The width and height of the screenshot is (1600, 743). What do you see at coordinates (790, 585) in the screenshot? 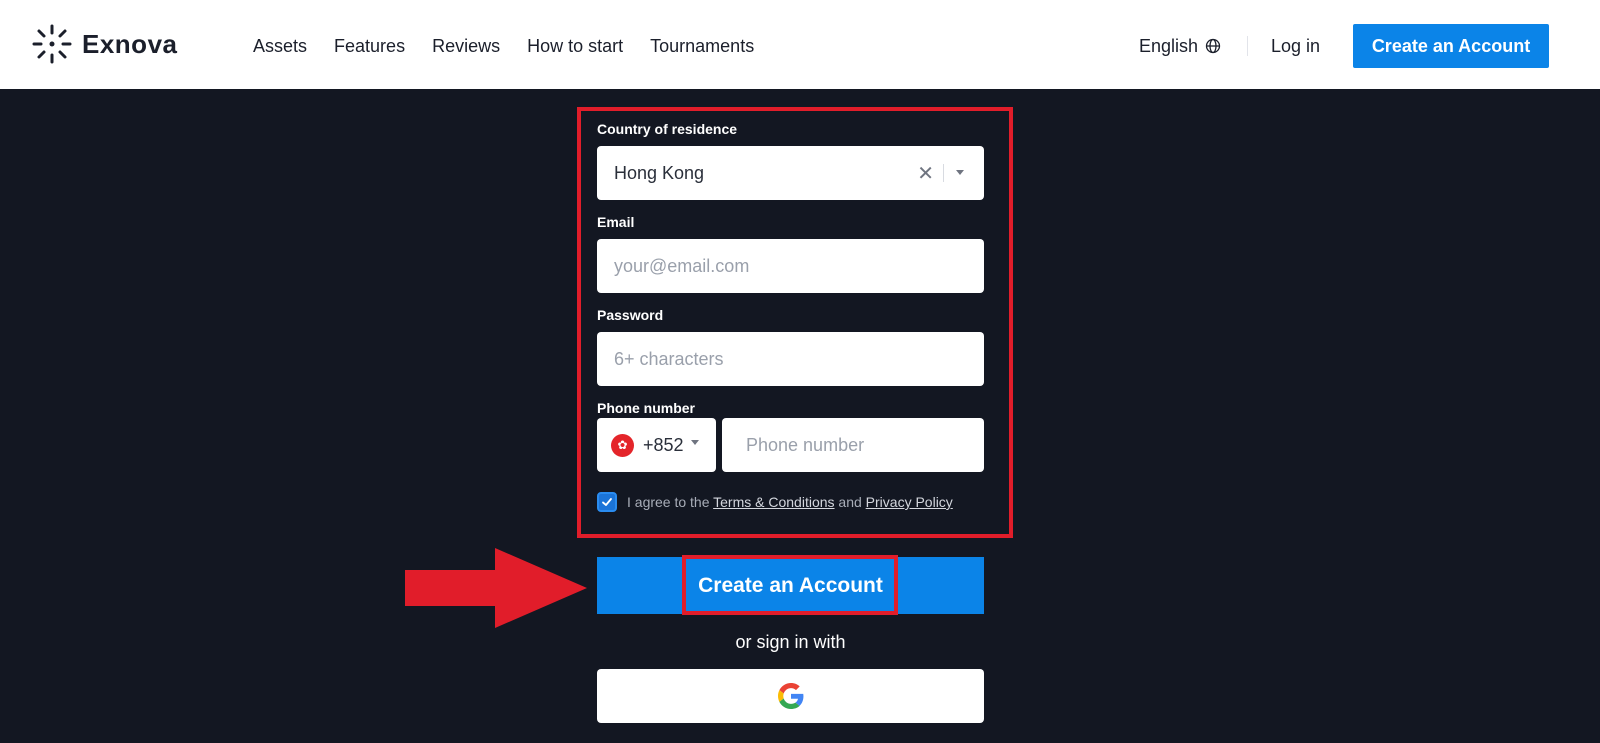
I see `create-account-button: Create an Account` at bounding box center [790, 585].